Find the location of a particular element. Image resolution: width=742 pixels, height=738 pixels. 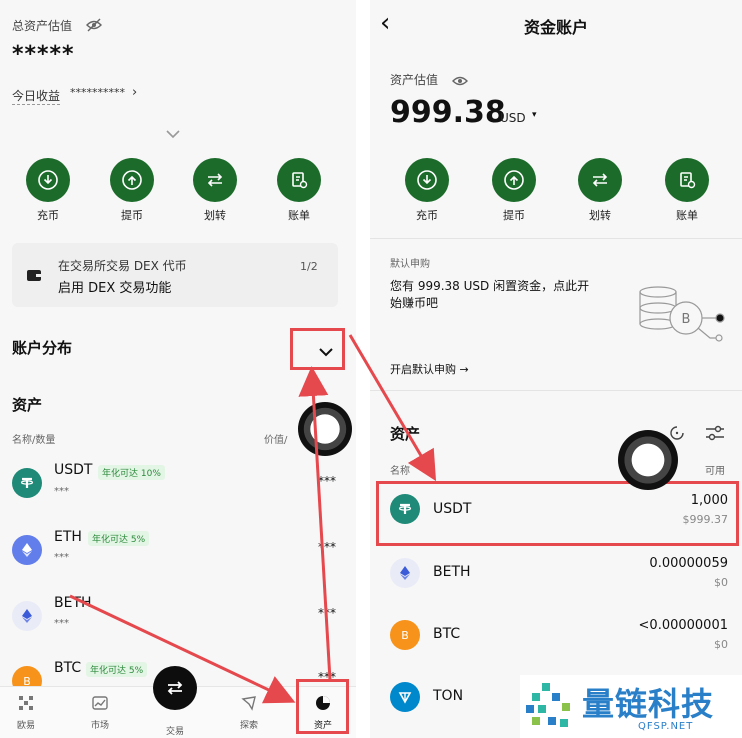

today-earnings-value: ********** is located at coordinates (97, 92).